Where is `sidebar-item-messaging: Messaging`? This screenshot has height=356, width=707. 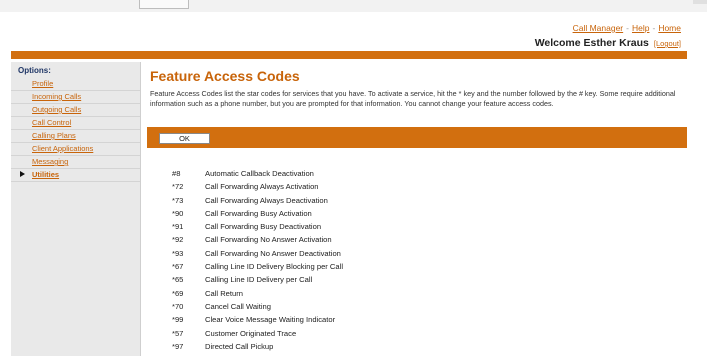 sidebar-item-messaging: Messaging is located at coordinates (75, 162).